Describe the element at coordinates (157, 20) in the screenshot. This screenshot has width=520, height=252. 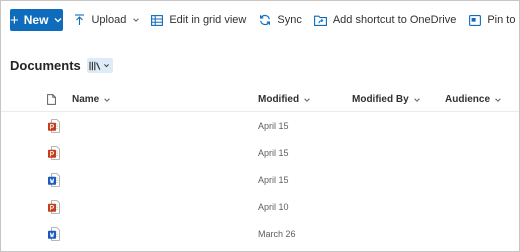
I see `grid-icon` at that location.